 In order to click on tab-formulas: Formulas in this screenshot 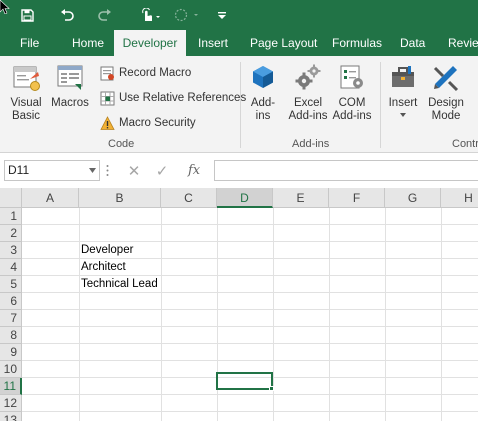, I will do `click(357, 43)`.